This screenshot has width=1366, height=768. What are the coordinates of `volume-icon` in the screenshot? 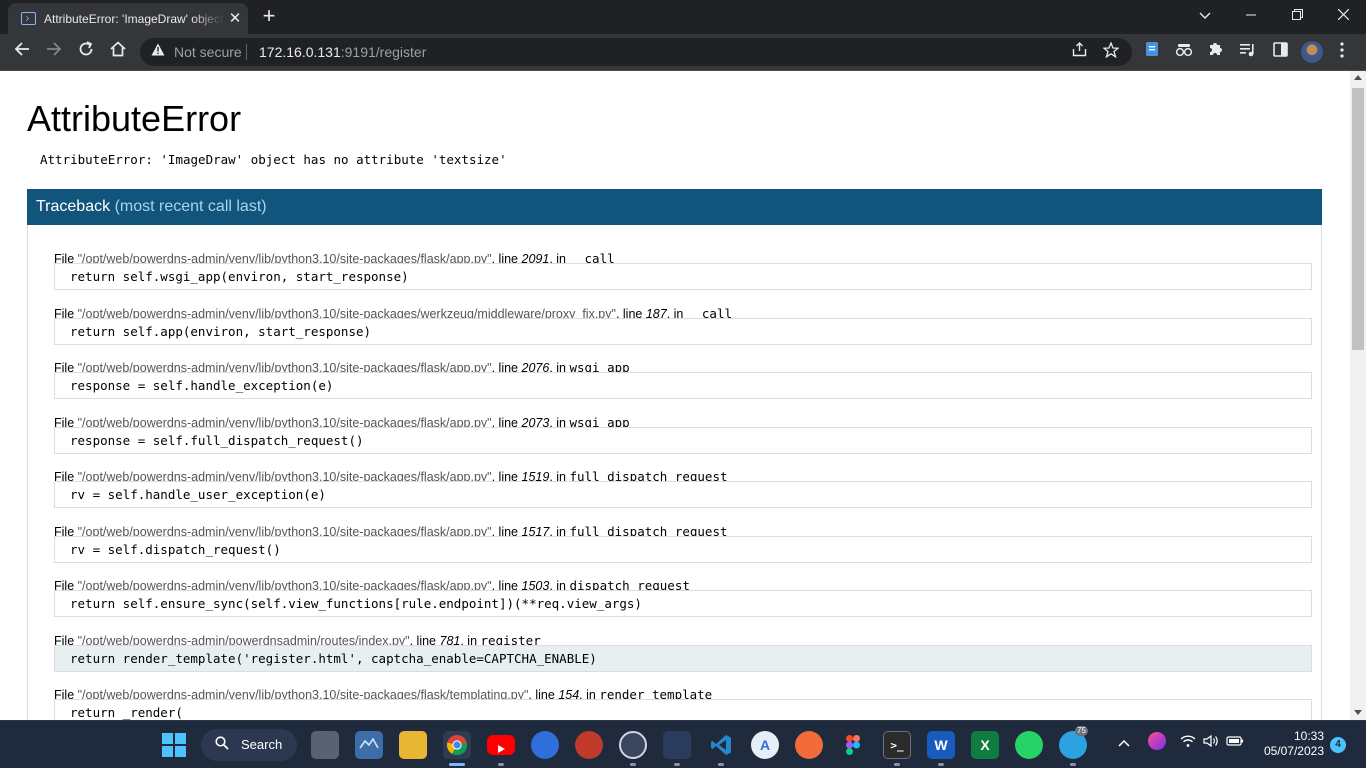 It's located at (1211, 742).